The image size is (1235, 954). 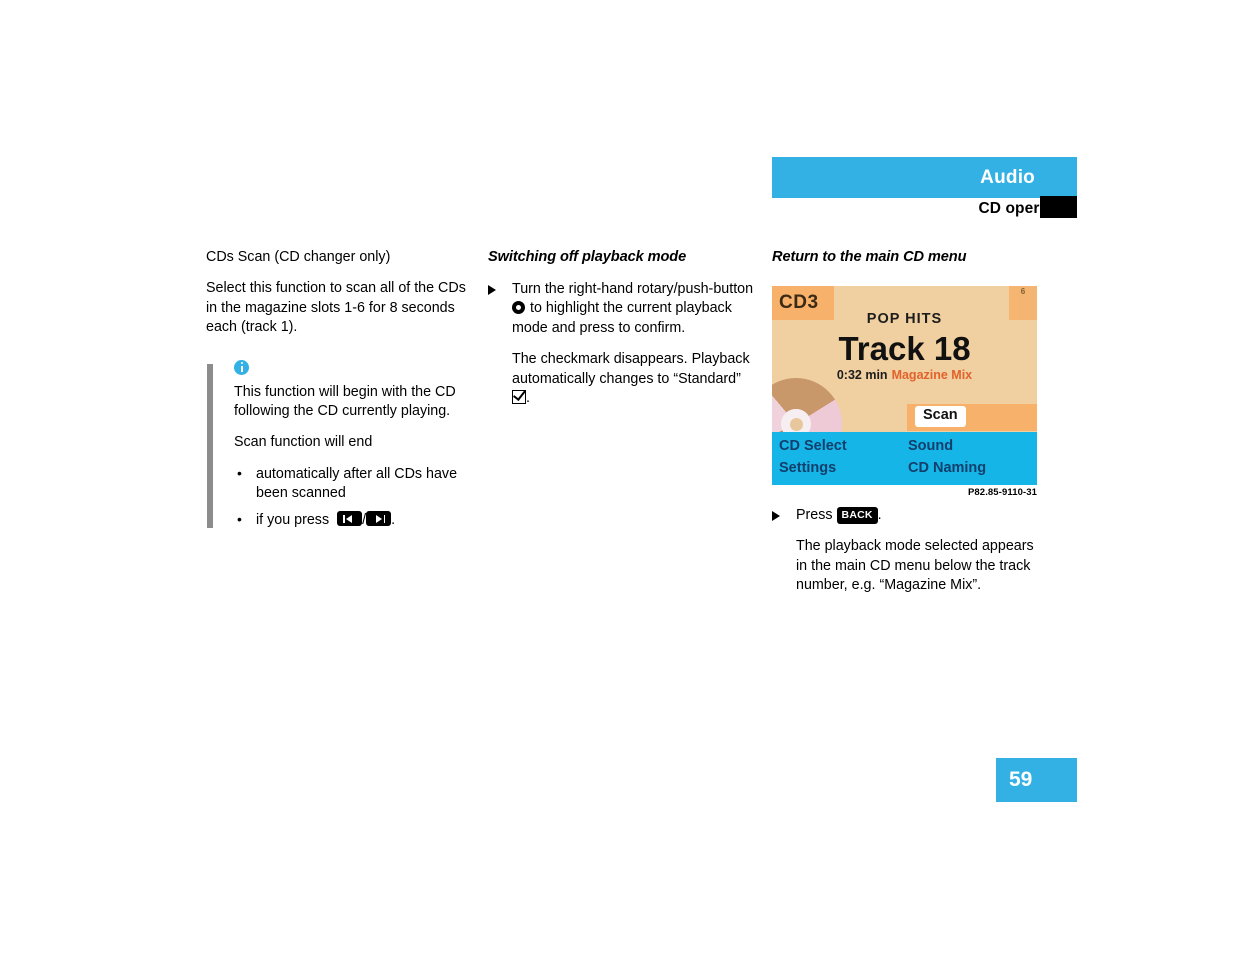 What do you see at coordinates (298, 257) in the screenshot?
I see `left-section-title: CDs Scan (CD changer only)` at bounding box center [298, 257].